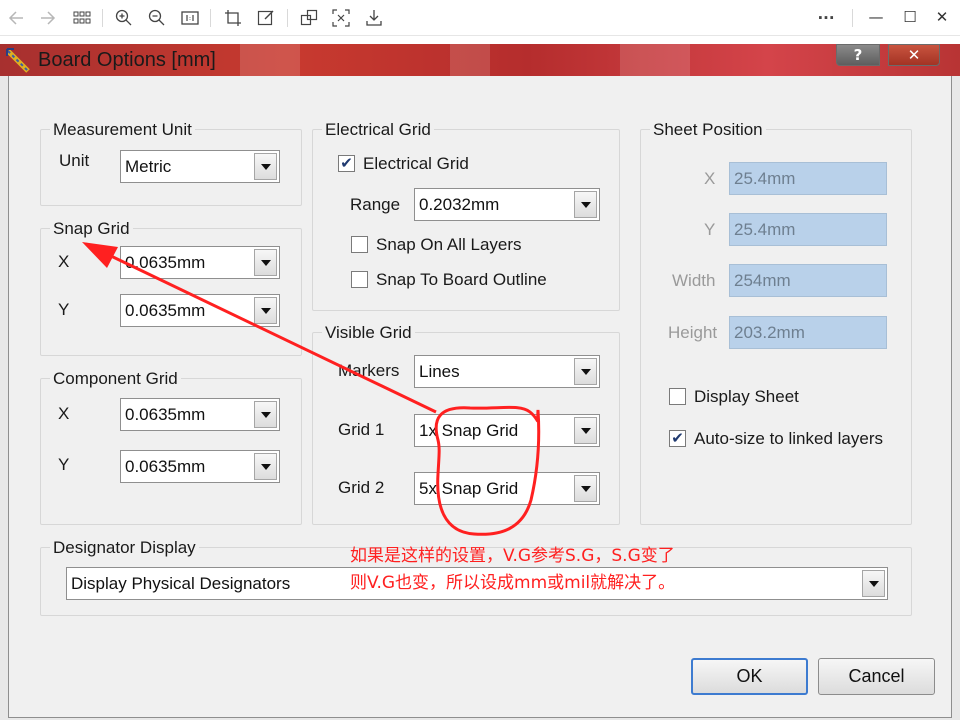 Image resolution: width=960 pixels, height=720 pixels. Describe the element at coordinates (512, 556) in the screenshot. I see `annotation-line-1: 如果是这样的设置，V.G参考S.G，S.G变了` at that location.